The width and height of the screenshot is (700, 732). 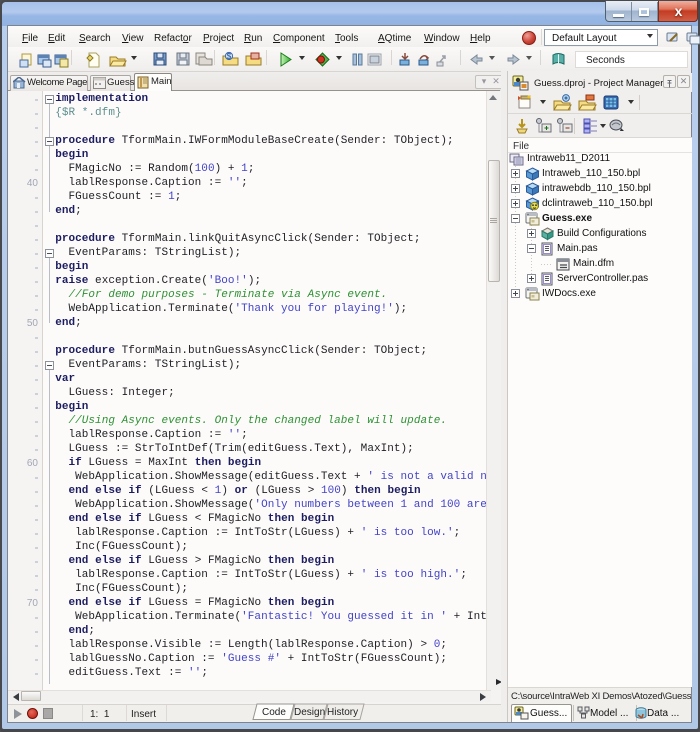 What do you see at coordinates (342, 712) in the screenshot?
I see `svg-text: History` at bounding box center [342, 712].